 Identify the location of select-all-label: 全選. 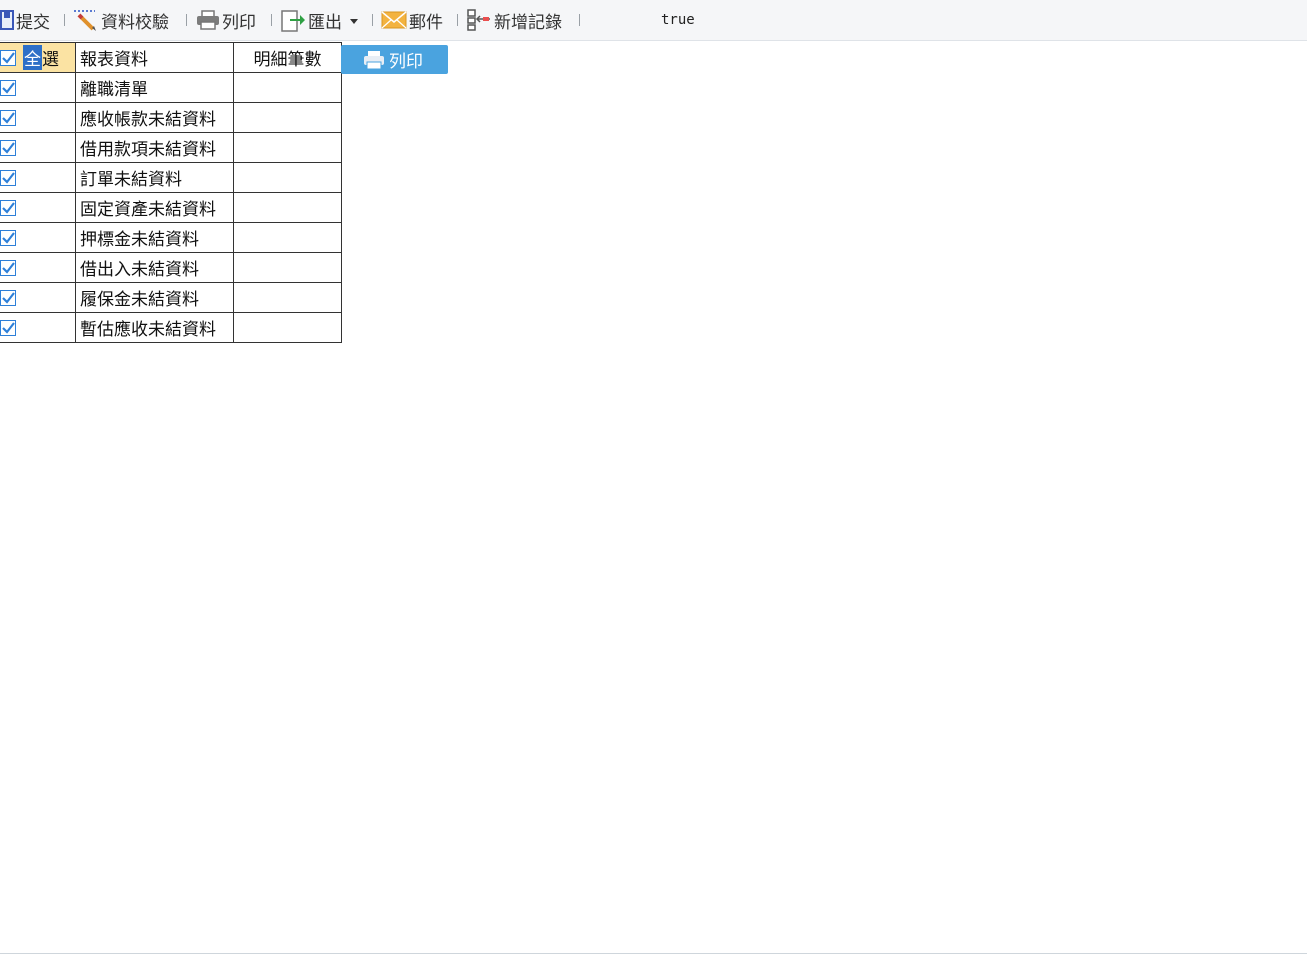
(41, 57).